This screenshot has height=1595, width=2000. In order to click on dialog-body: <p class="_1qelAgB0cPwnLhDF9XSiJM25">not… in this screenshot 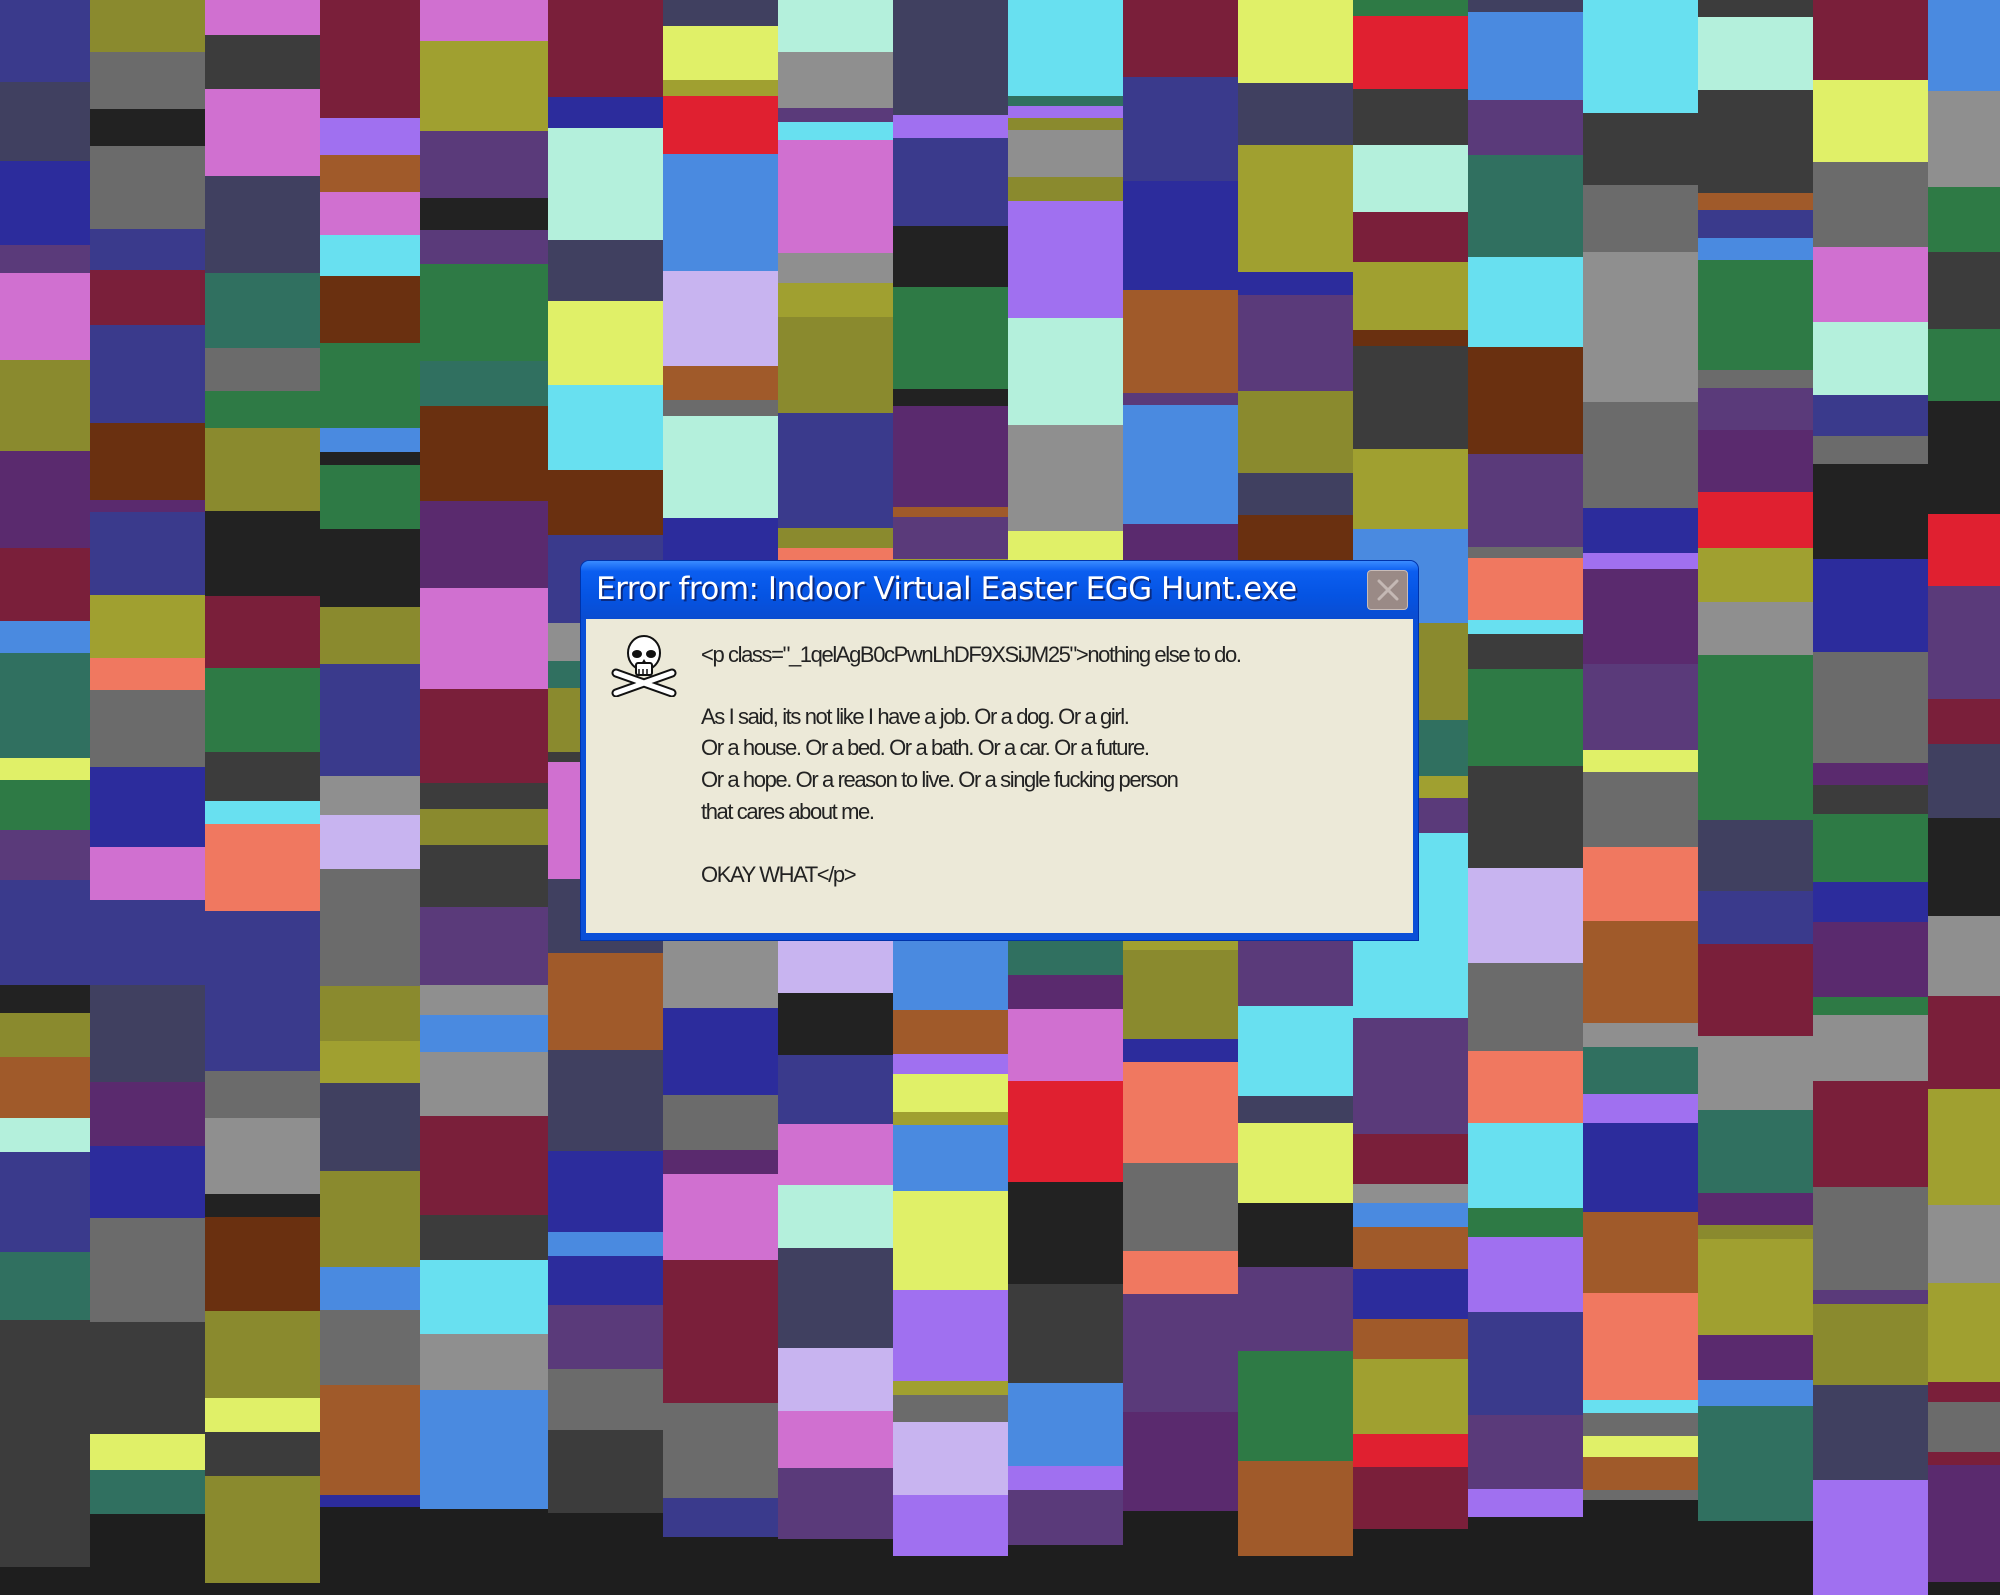, I will do `click(999, 776)`.